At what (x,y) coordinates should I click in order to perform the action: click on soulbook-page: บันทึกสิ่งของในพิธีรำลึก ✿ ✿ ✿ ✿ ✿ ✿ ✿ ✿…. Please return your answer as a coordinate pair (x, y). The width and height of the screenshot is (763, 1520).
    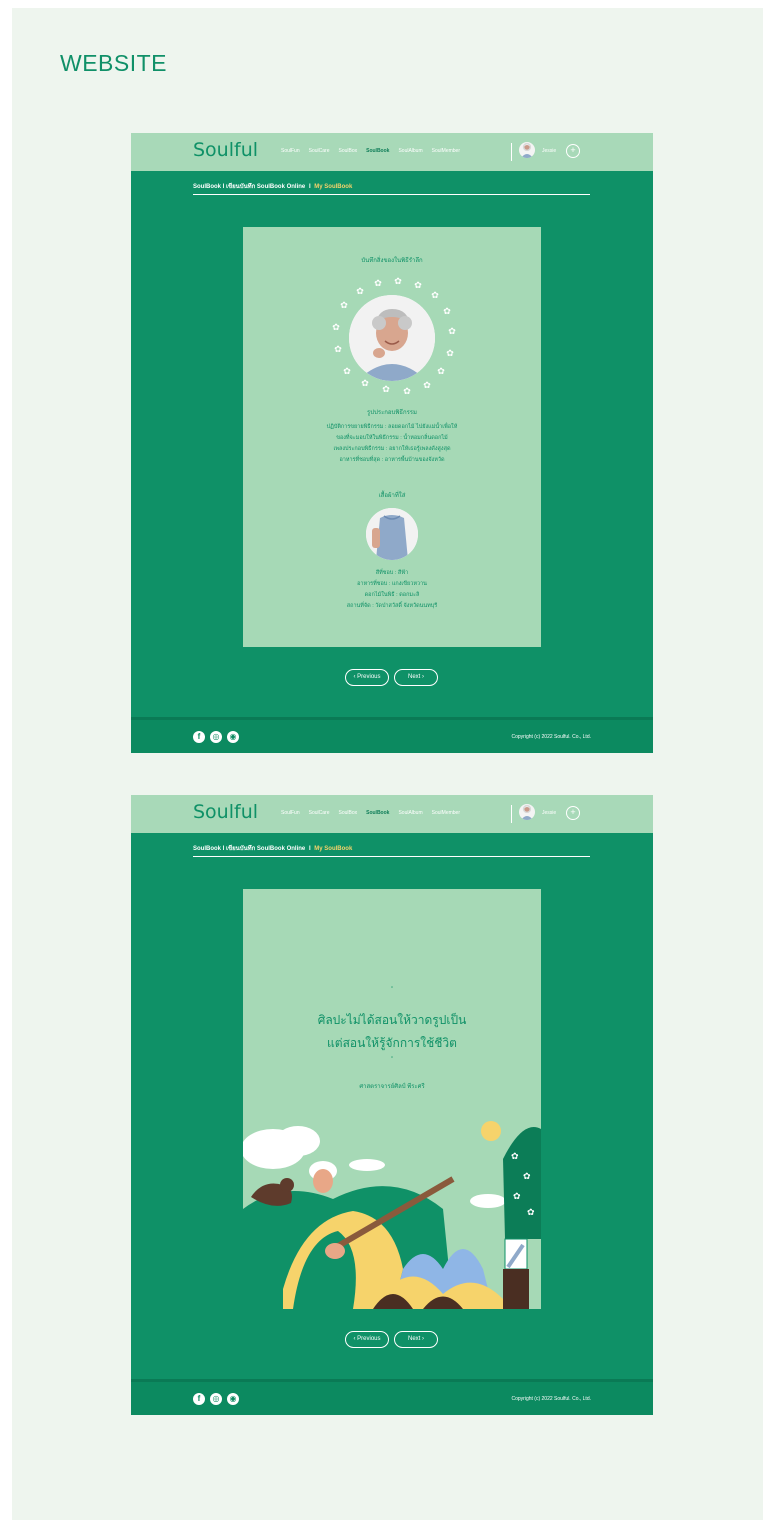
    Looking at the image, I should click on (392, 437).